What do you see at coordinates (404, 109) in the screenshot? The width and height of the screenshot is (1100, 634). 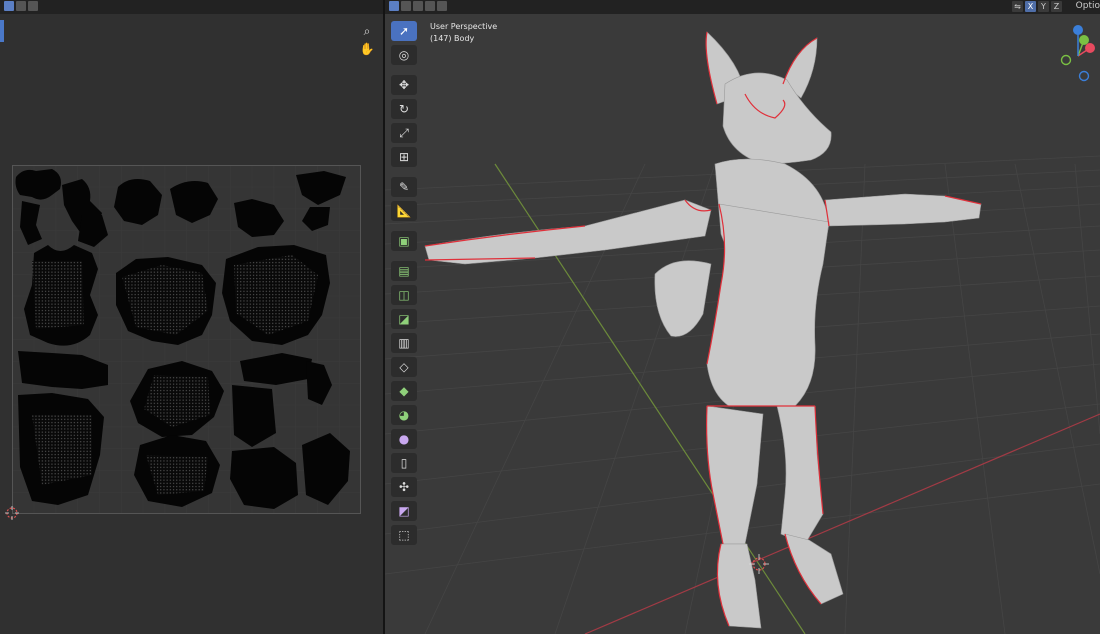 I see `rotate-icon: ↻` at bounding box center [404, 109].